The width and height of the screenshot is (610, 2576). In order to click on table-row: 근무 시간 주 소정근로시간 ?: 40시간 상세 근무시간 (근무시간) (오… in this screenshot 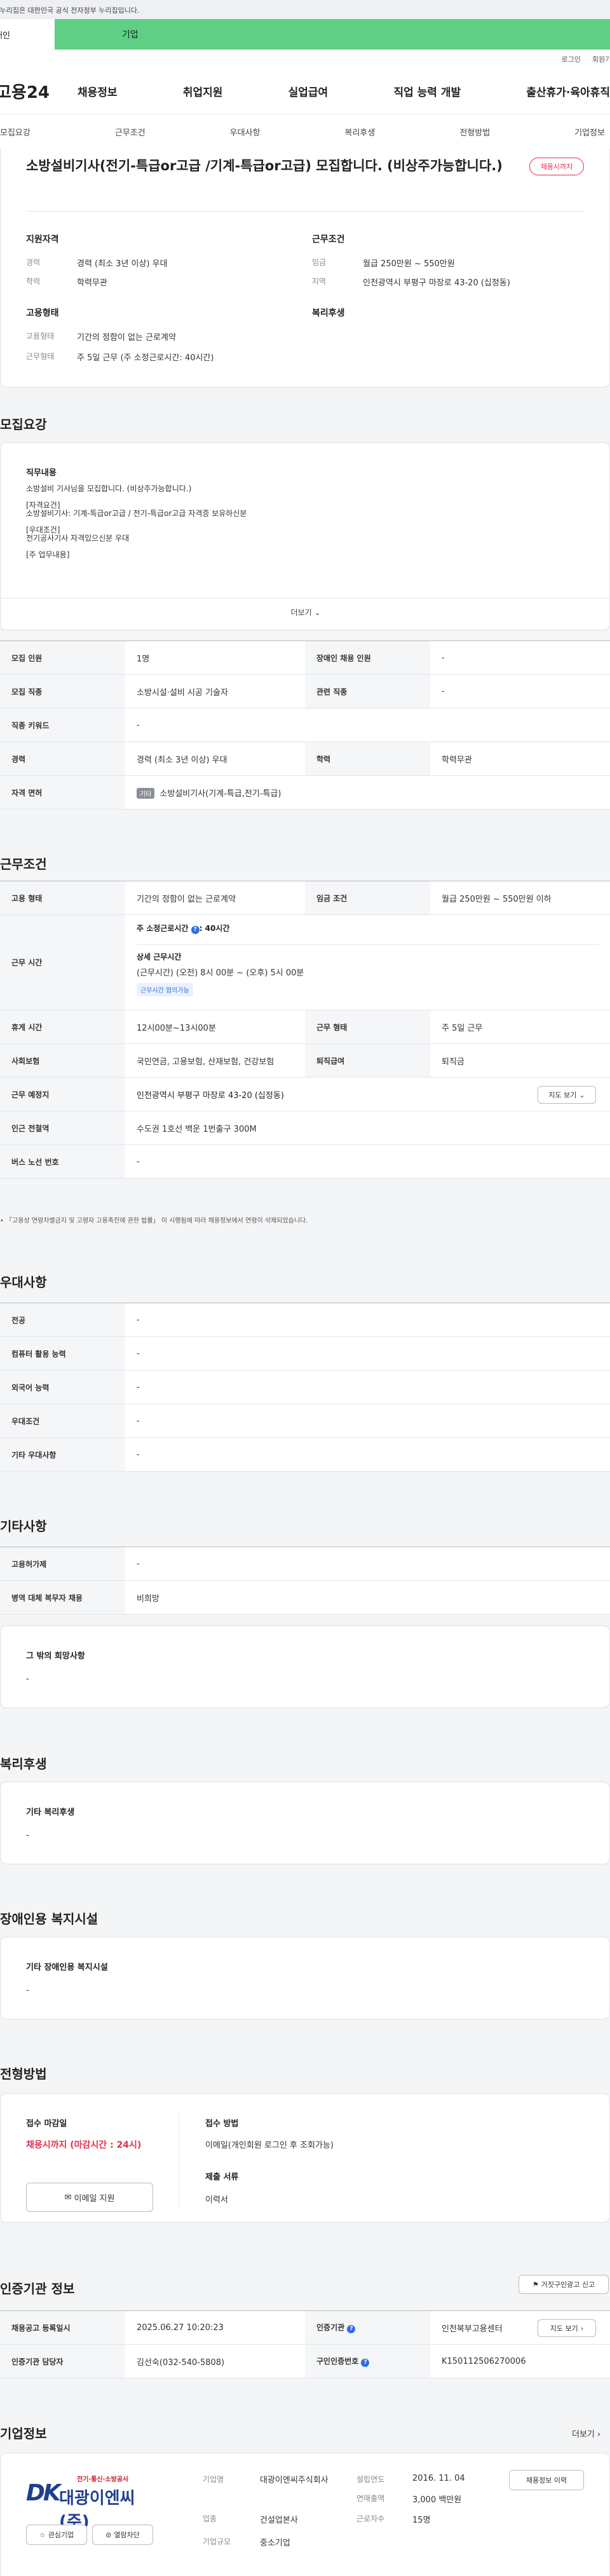, I will do `click(305, 962)`.